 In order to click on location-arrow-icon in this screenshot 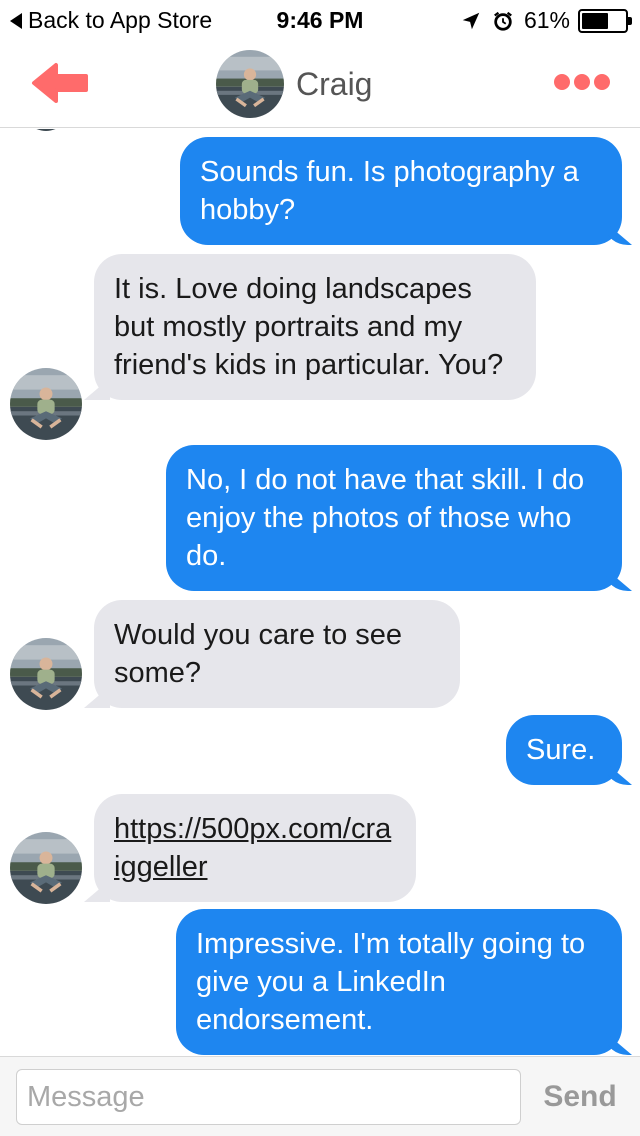, I will do `click(471, 20)`.